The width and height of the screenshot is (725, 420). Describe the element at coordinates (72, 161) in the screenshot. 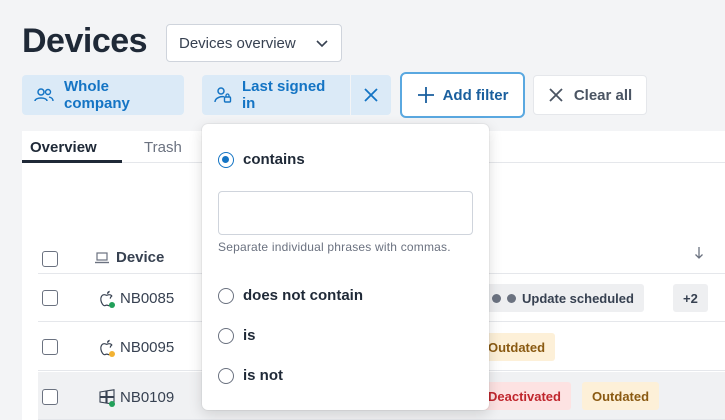

I see `tab-active-indicator` at that location.